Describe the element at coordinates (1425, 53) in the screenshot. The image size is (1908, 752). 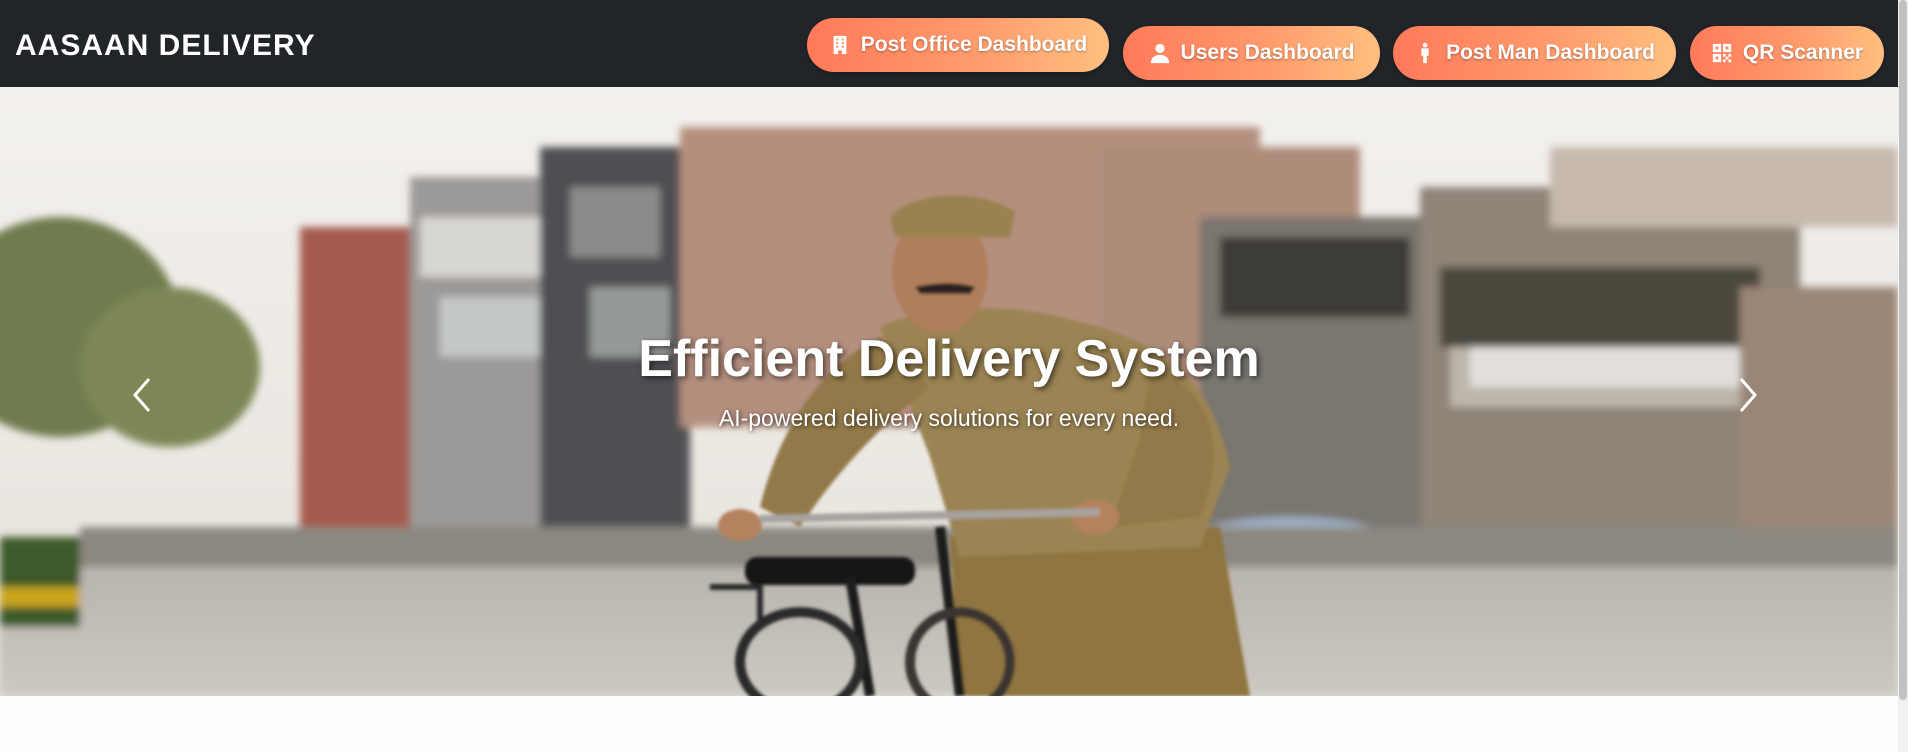
I see `person-standing-icon` at that location.